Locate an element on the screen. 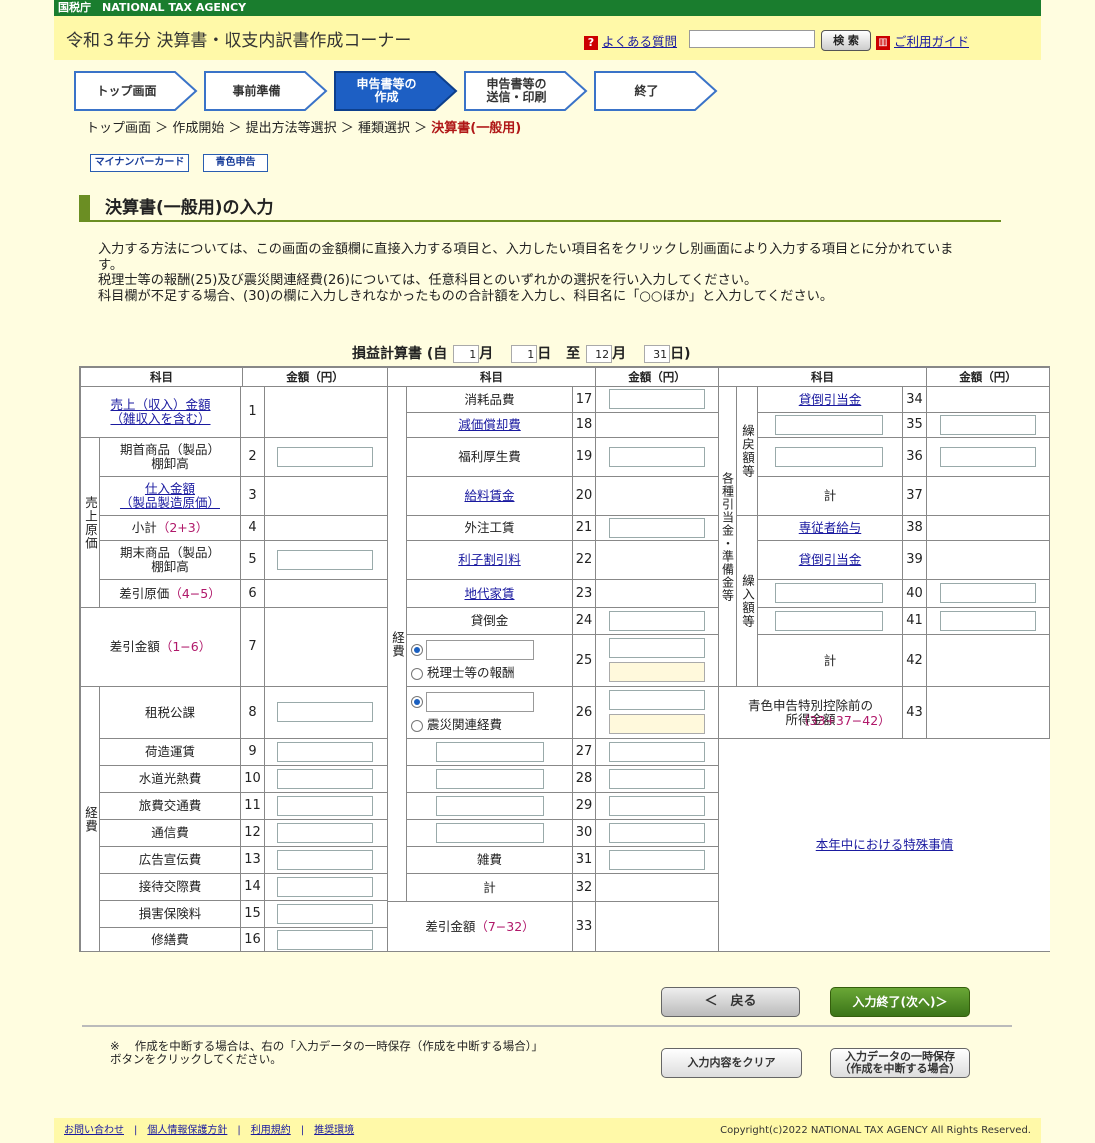  temp-save-button: 入力データの一時保存 （作成を中断する場合） is located at coordinates (900, 1063).